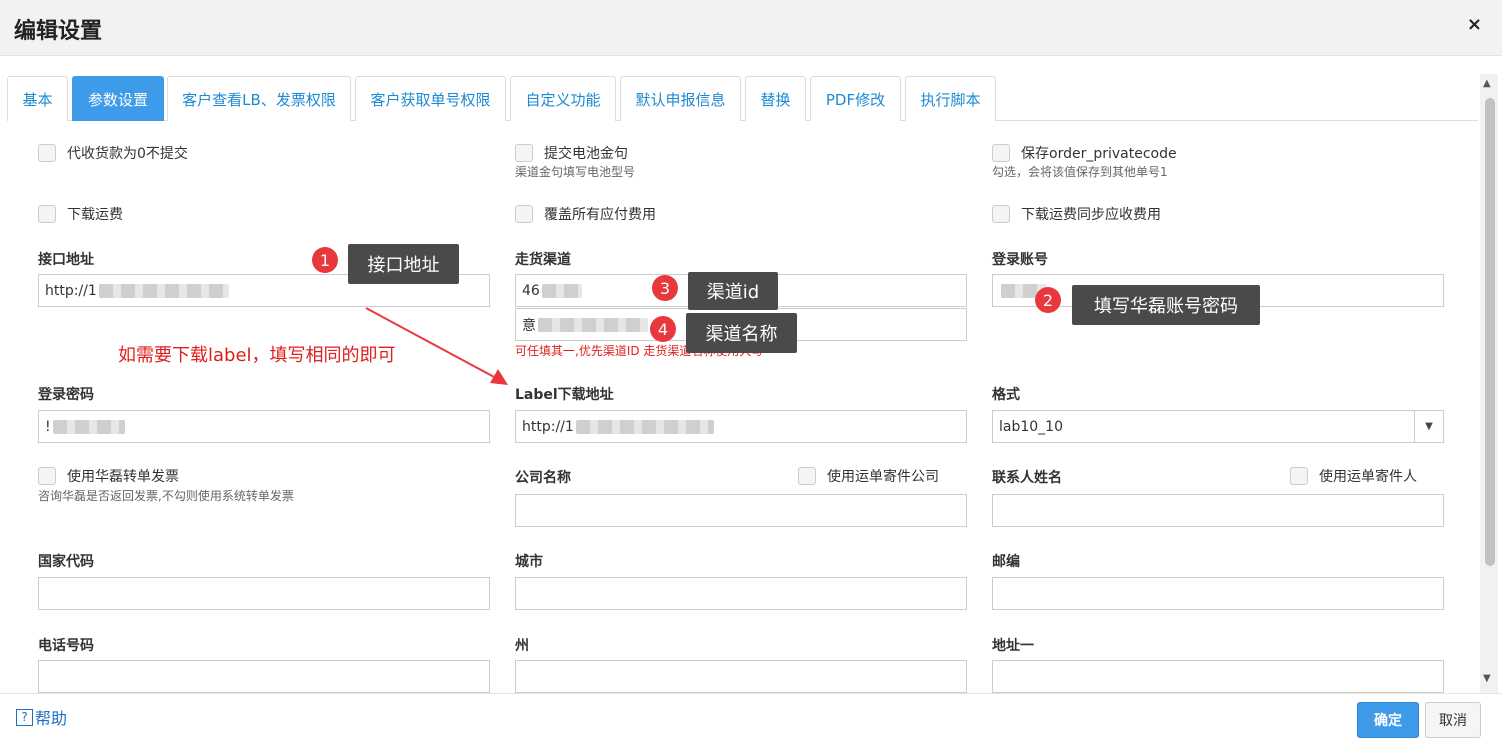  I want to click on ok-button: 确定, so click(1388, 720).